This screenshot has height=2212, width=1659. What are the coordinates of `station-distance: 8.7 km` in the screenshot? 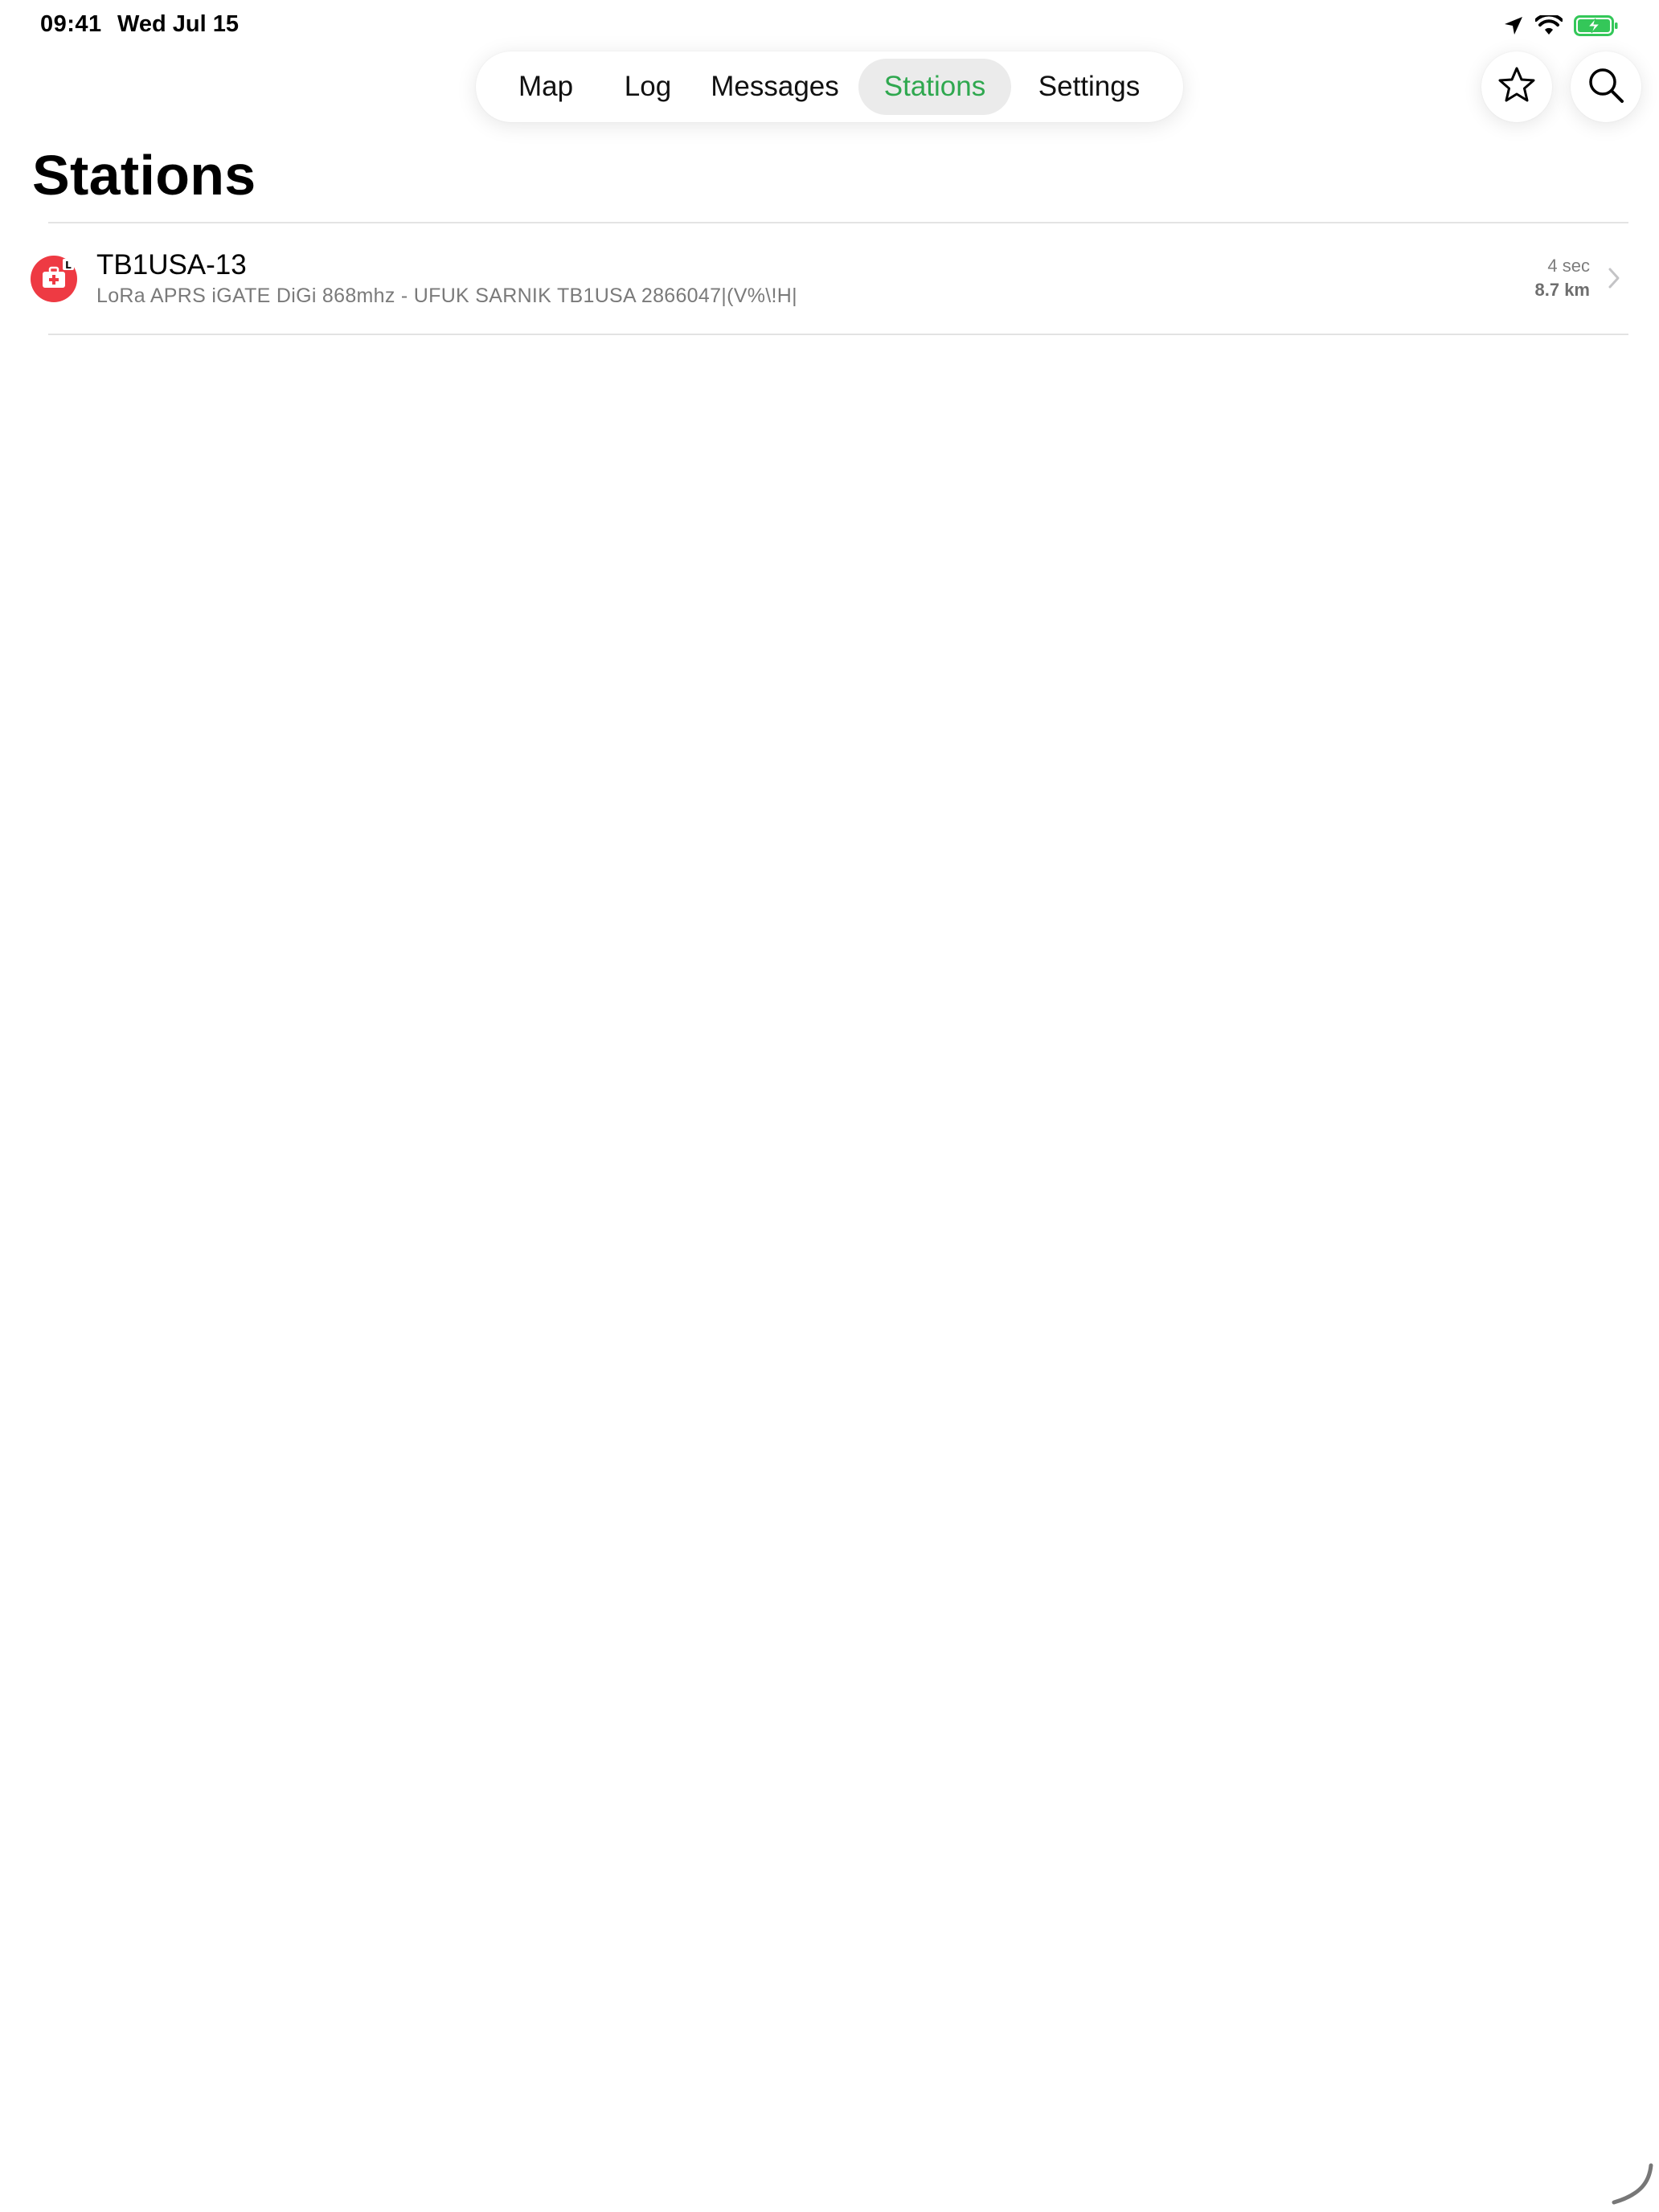 It's located at (1562, 290).